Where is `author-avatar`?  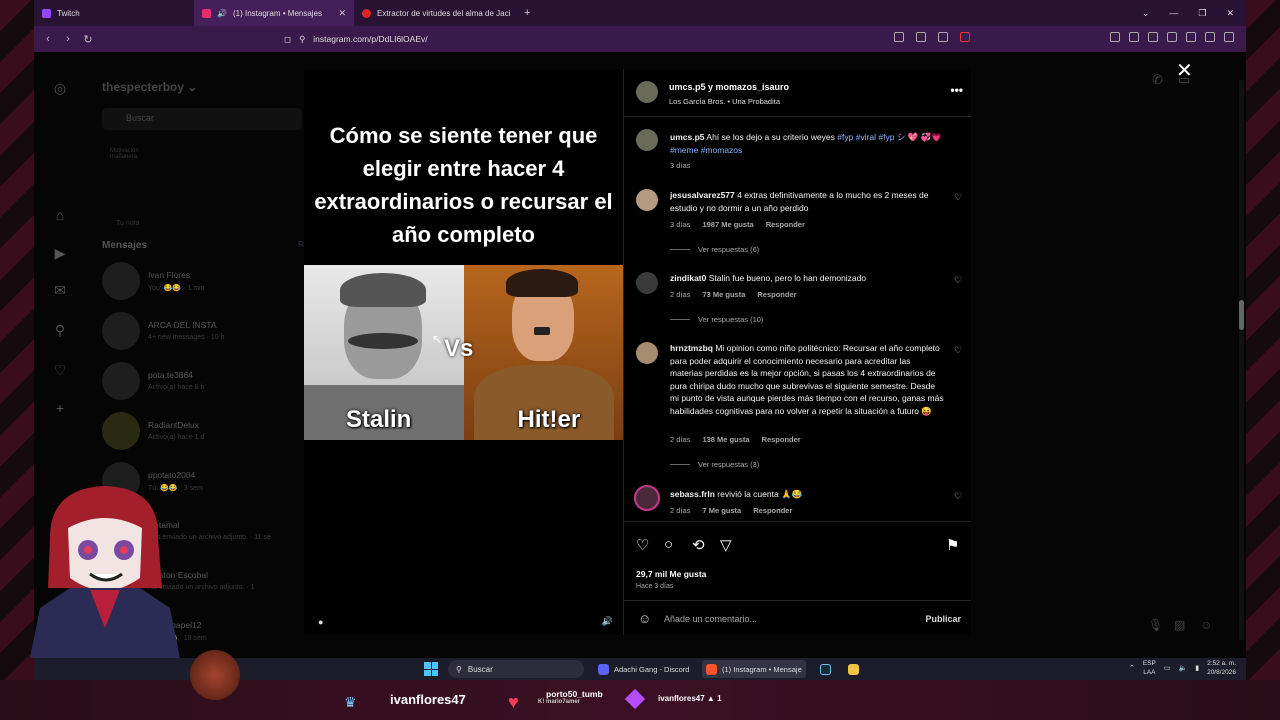
author-avatar is located at coordinates (647, 92).